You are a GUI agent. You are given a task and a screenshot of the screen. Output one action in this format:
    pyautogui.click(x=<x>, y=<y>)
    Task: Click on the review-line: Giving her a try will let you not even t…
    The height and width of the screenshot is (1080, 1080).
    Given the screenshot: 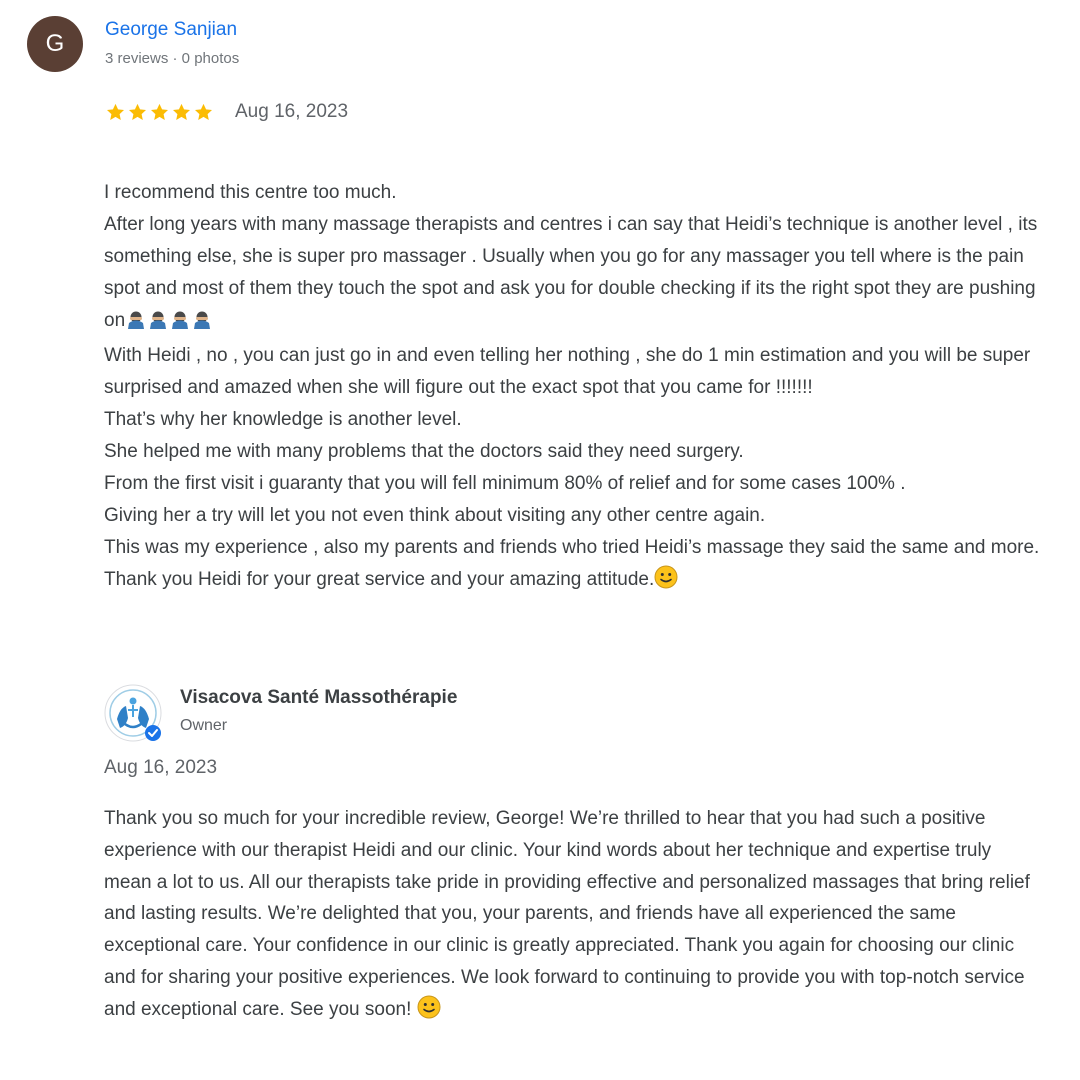 What is the action you would take?
    pyautogui.click(x=435, y=515)
    